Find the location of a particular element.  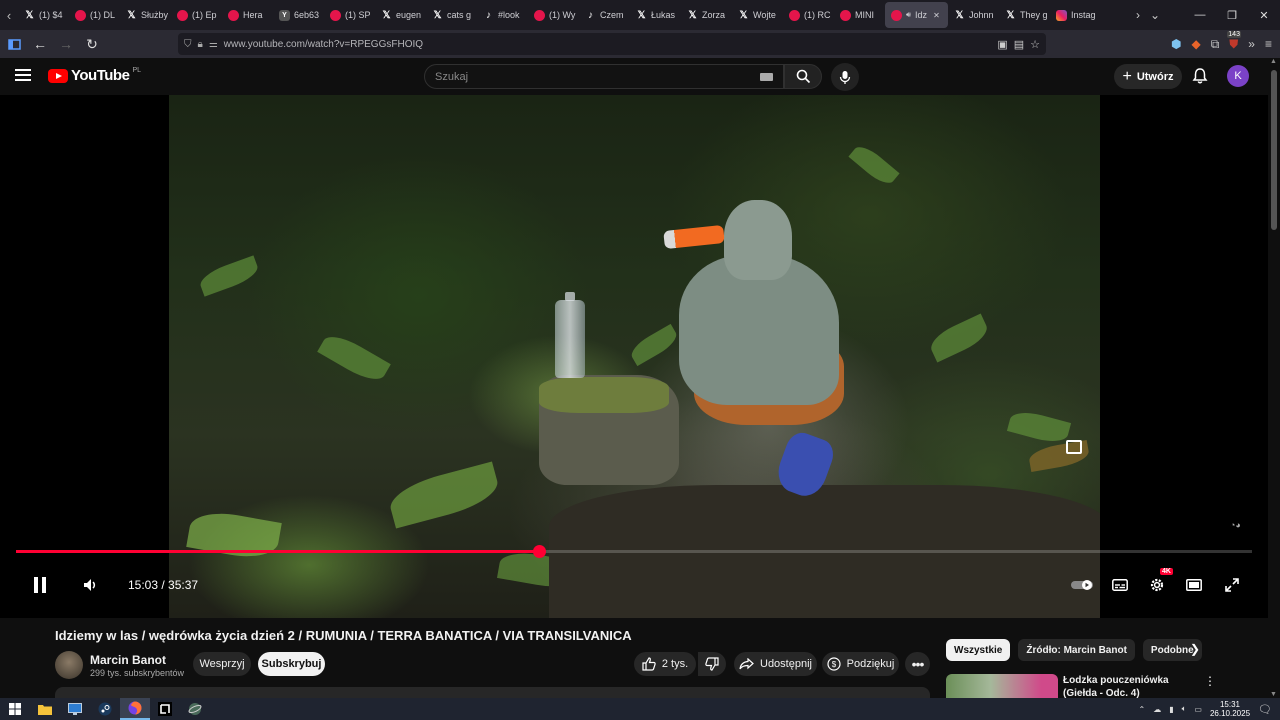

more-actions-button: ••• is located at coordinates (917, 664).